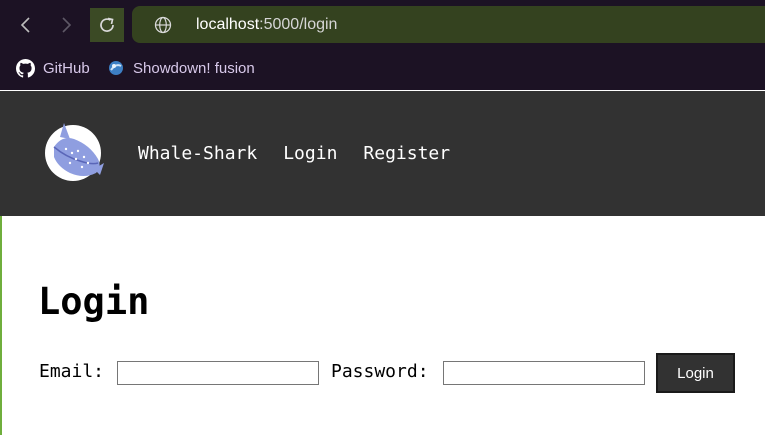  What do you see at coordinates (73, 151) in the screenshot?
I see `whale-shark-logo` at bounding box center [73, 151].